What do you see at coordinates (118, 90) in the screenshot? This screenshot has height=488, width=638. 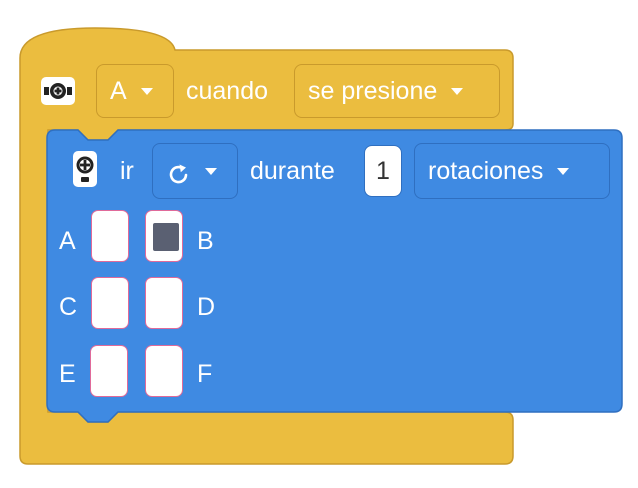 I see `port-dropdown-value: A` at bounding box center [118, 90].